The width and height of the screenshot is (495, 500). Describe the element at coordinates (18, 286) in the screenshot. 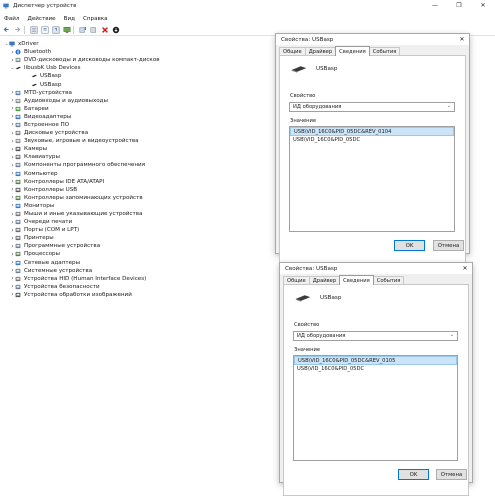

I see `security-device-icon` at that location.